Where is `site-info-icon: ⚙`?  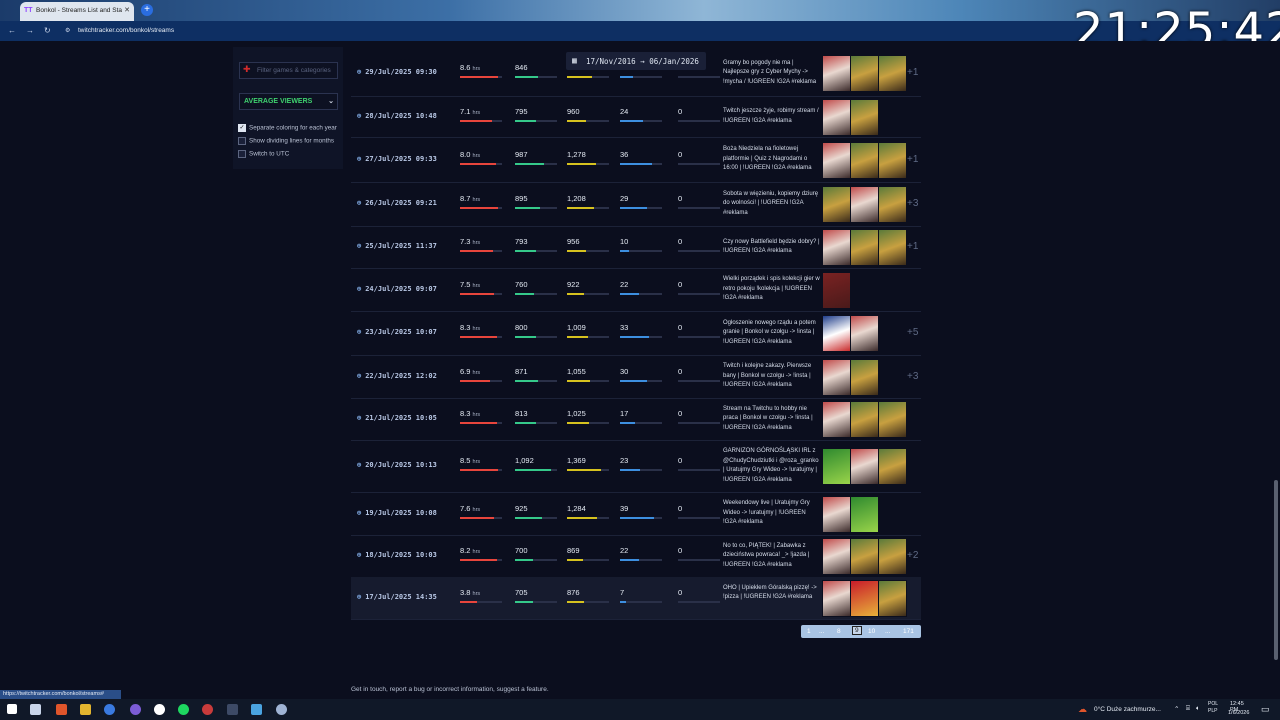 site-info-icon: ⚙ is located at coordinates (67, 30).